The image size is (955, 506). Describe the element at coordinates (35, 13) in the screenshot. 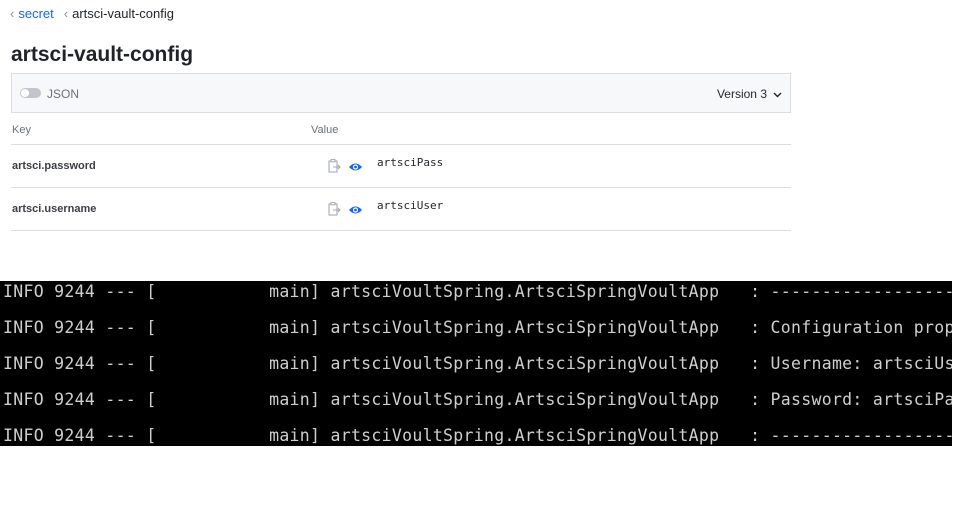

I see `breadcrumb-link-secret: secret` at that location.